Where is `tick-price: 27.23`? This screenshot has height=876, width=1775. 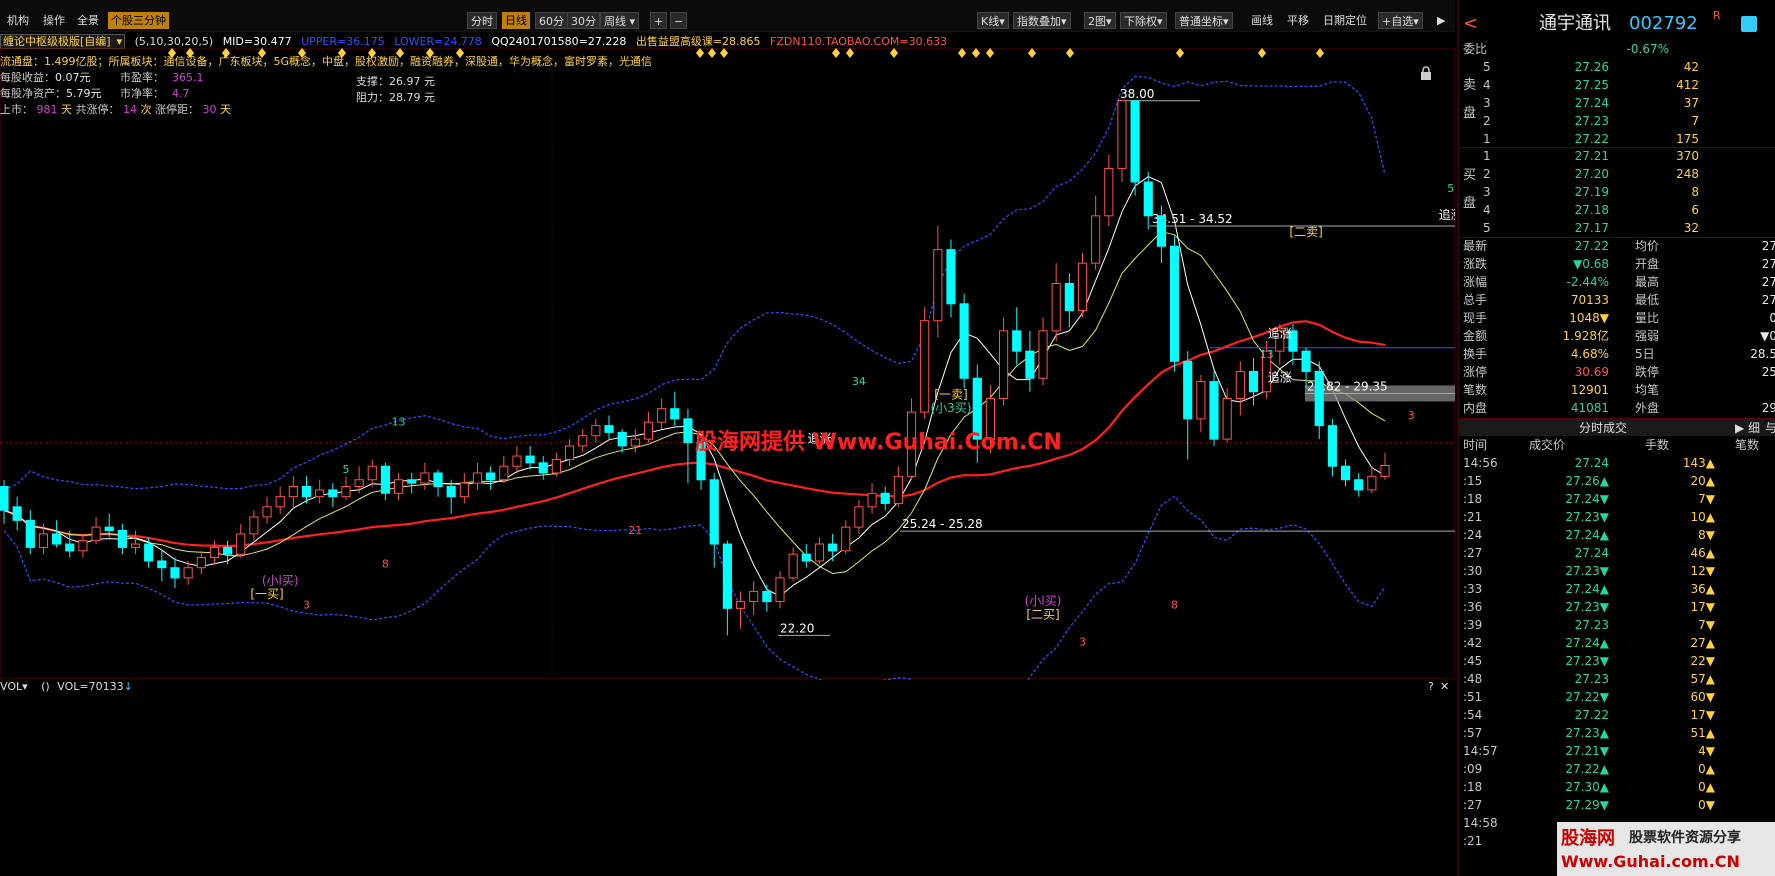
tick-price: 27.23 is located at coordinates (1591, 625).